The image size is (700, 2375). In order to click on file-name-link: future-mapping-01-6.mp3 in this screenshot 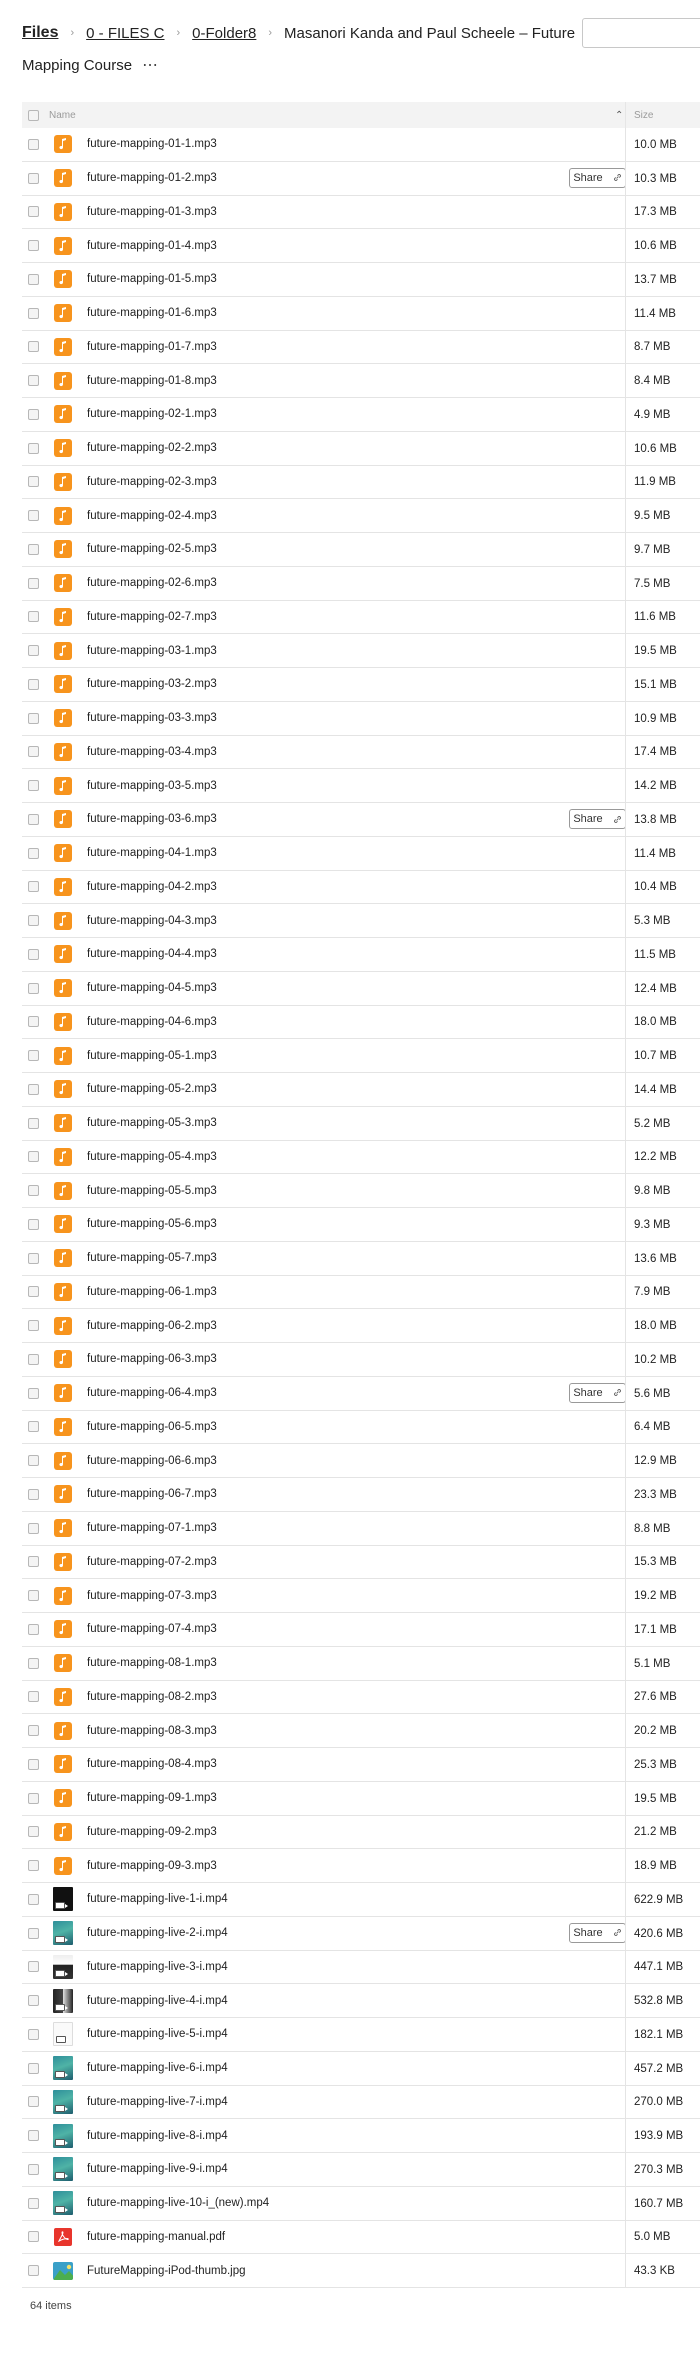, I will do `click(393, 313)`.